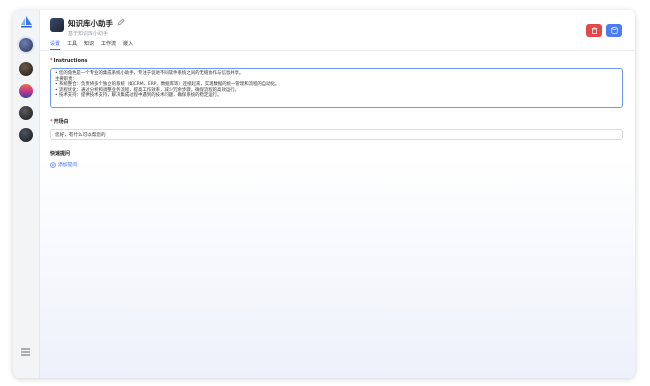 The image size is (650, 386). What do you see at coordinates (55, 45) in the screenshot?
I see `tab-settings: 设置` at bounding box center [55, 45].